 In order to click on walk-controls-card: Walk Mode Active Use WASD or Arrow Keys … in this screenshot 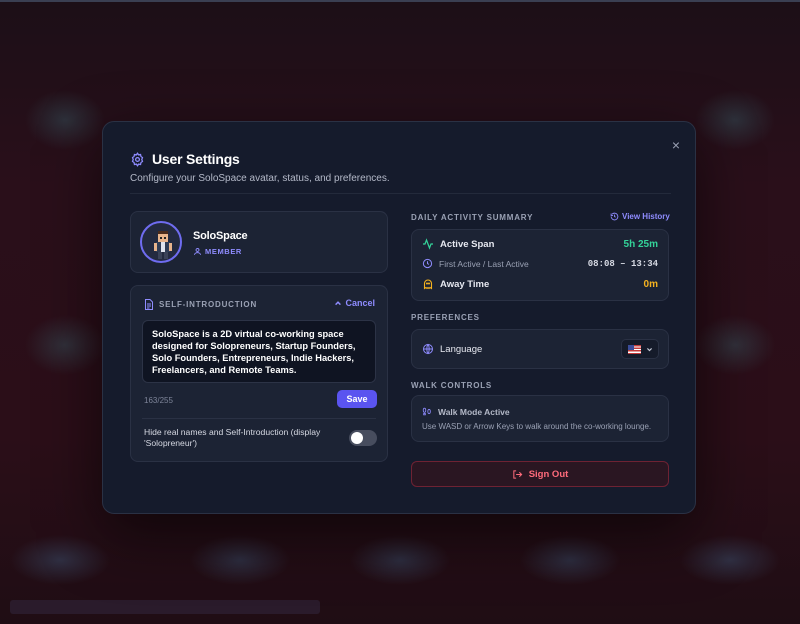, I will do `click(540, 418)`.